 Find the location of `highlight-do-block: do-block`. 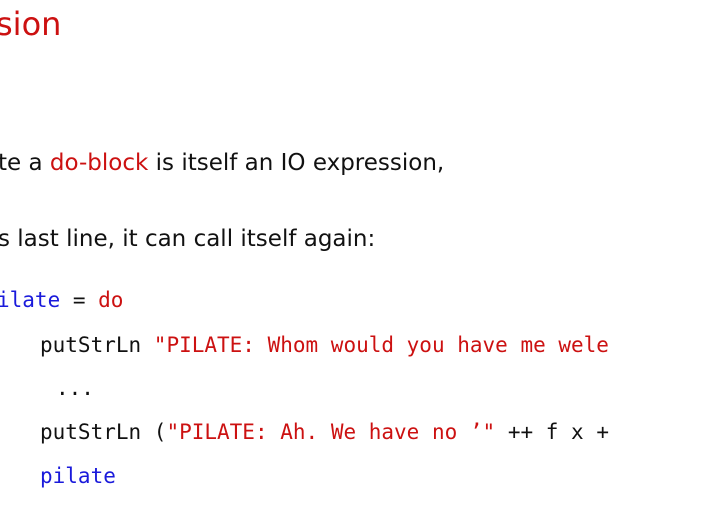

highlight-do-block: do-block is located at coordinates (99, 163).